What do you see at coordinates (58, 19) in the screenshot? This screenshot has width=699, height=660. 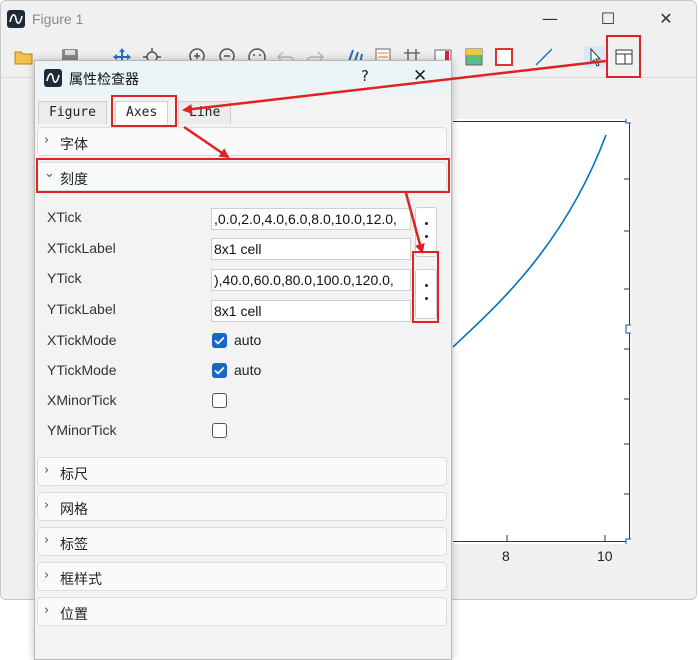 I see `figure-title: Figure 1` at bounding box center [58, 19].